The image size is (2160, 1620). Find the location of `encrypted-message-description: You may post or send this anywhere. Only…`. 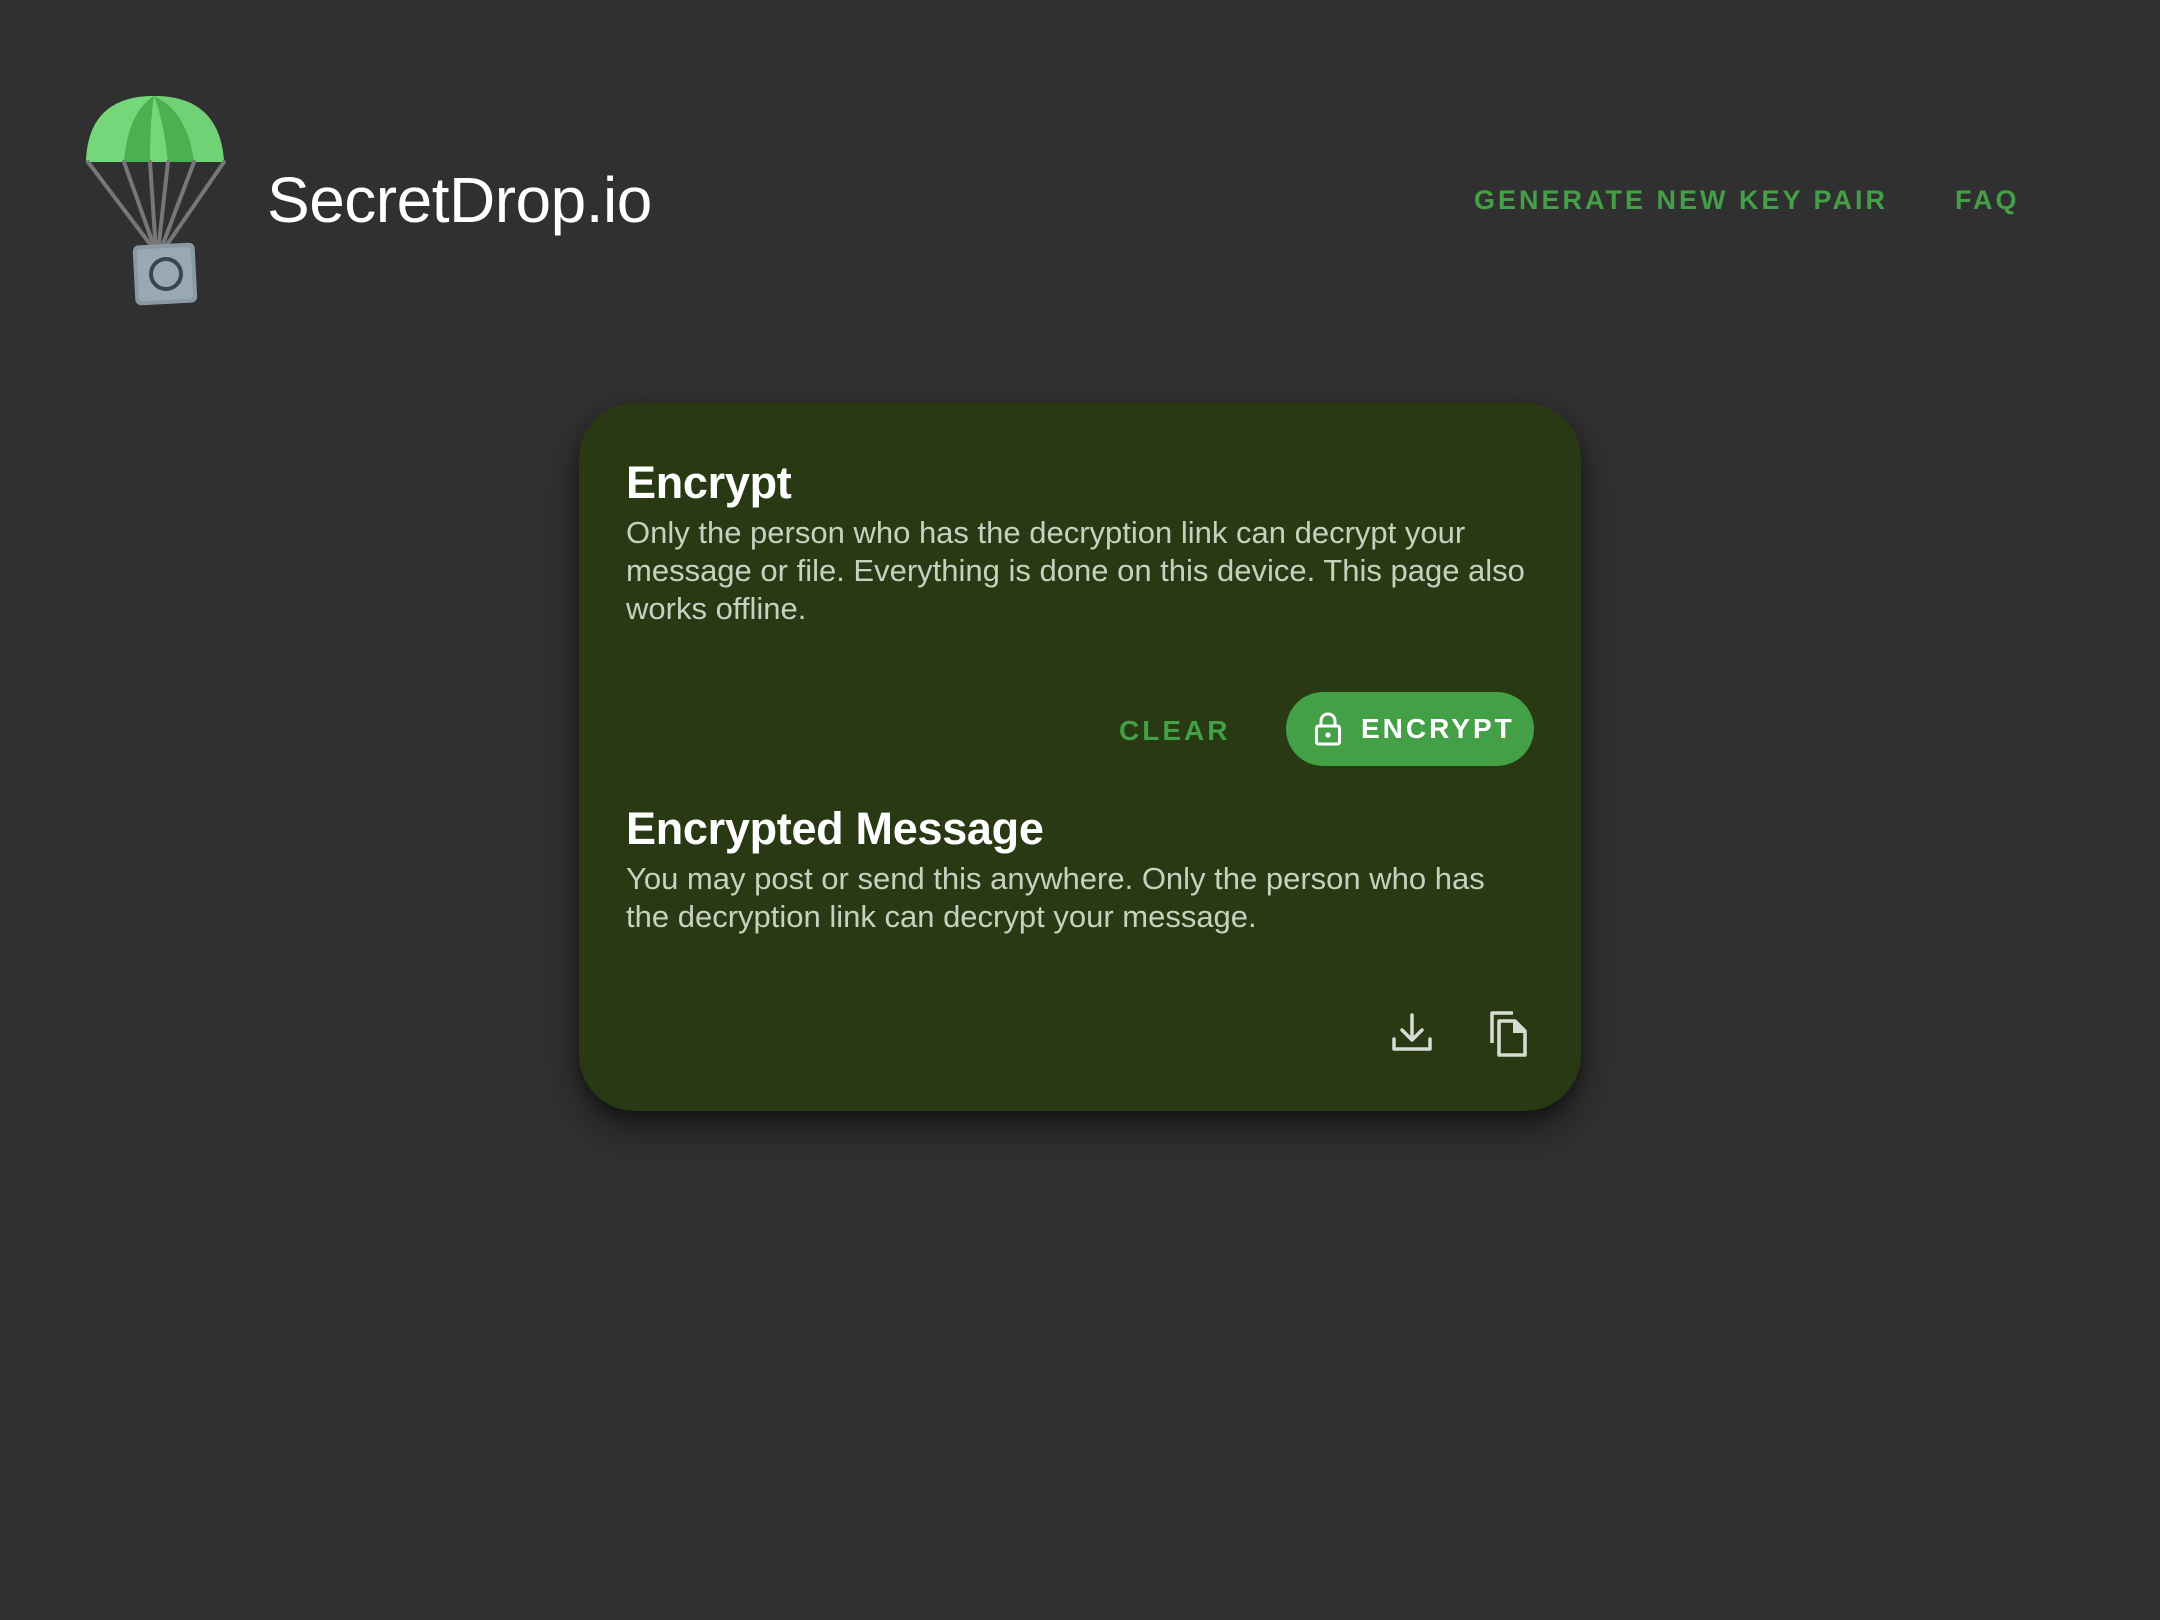

encrypted-message-description: You may post or send this anywhere. Only… is located at coordinates (1055, 897).